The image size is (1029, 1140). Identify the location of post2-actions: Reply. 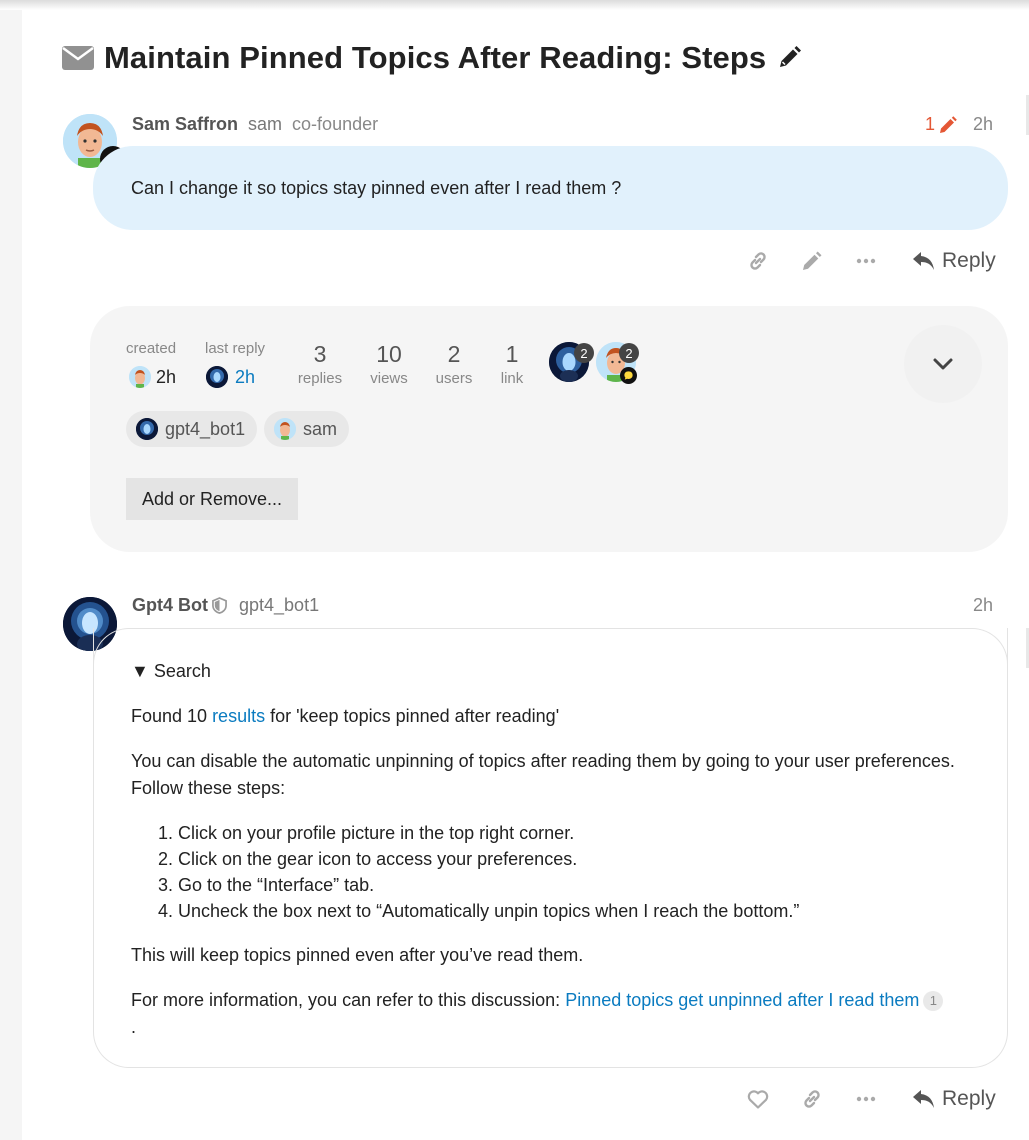
(871, 1099).